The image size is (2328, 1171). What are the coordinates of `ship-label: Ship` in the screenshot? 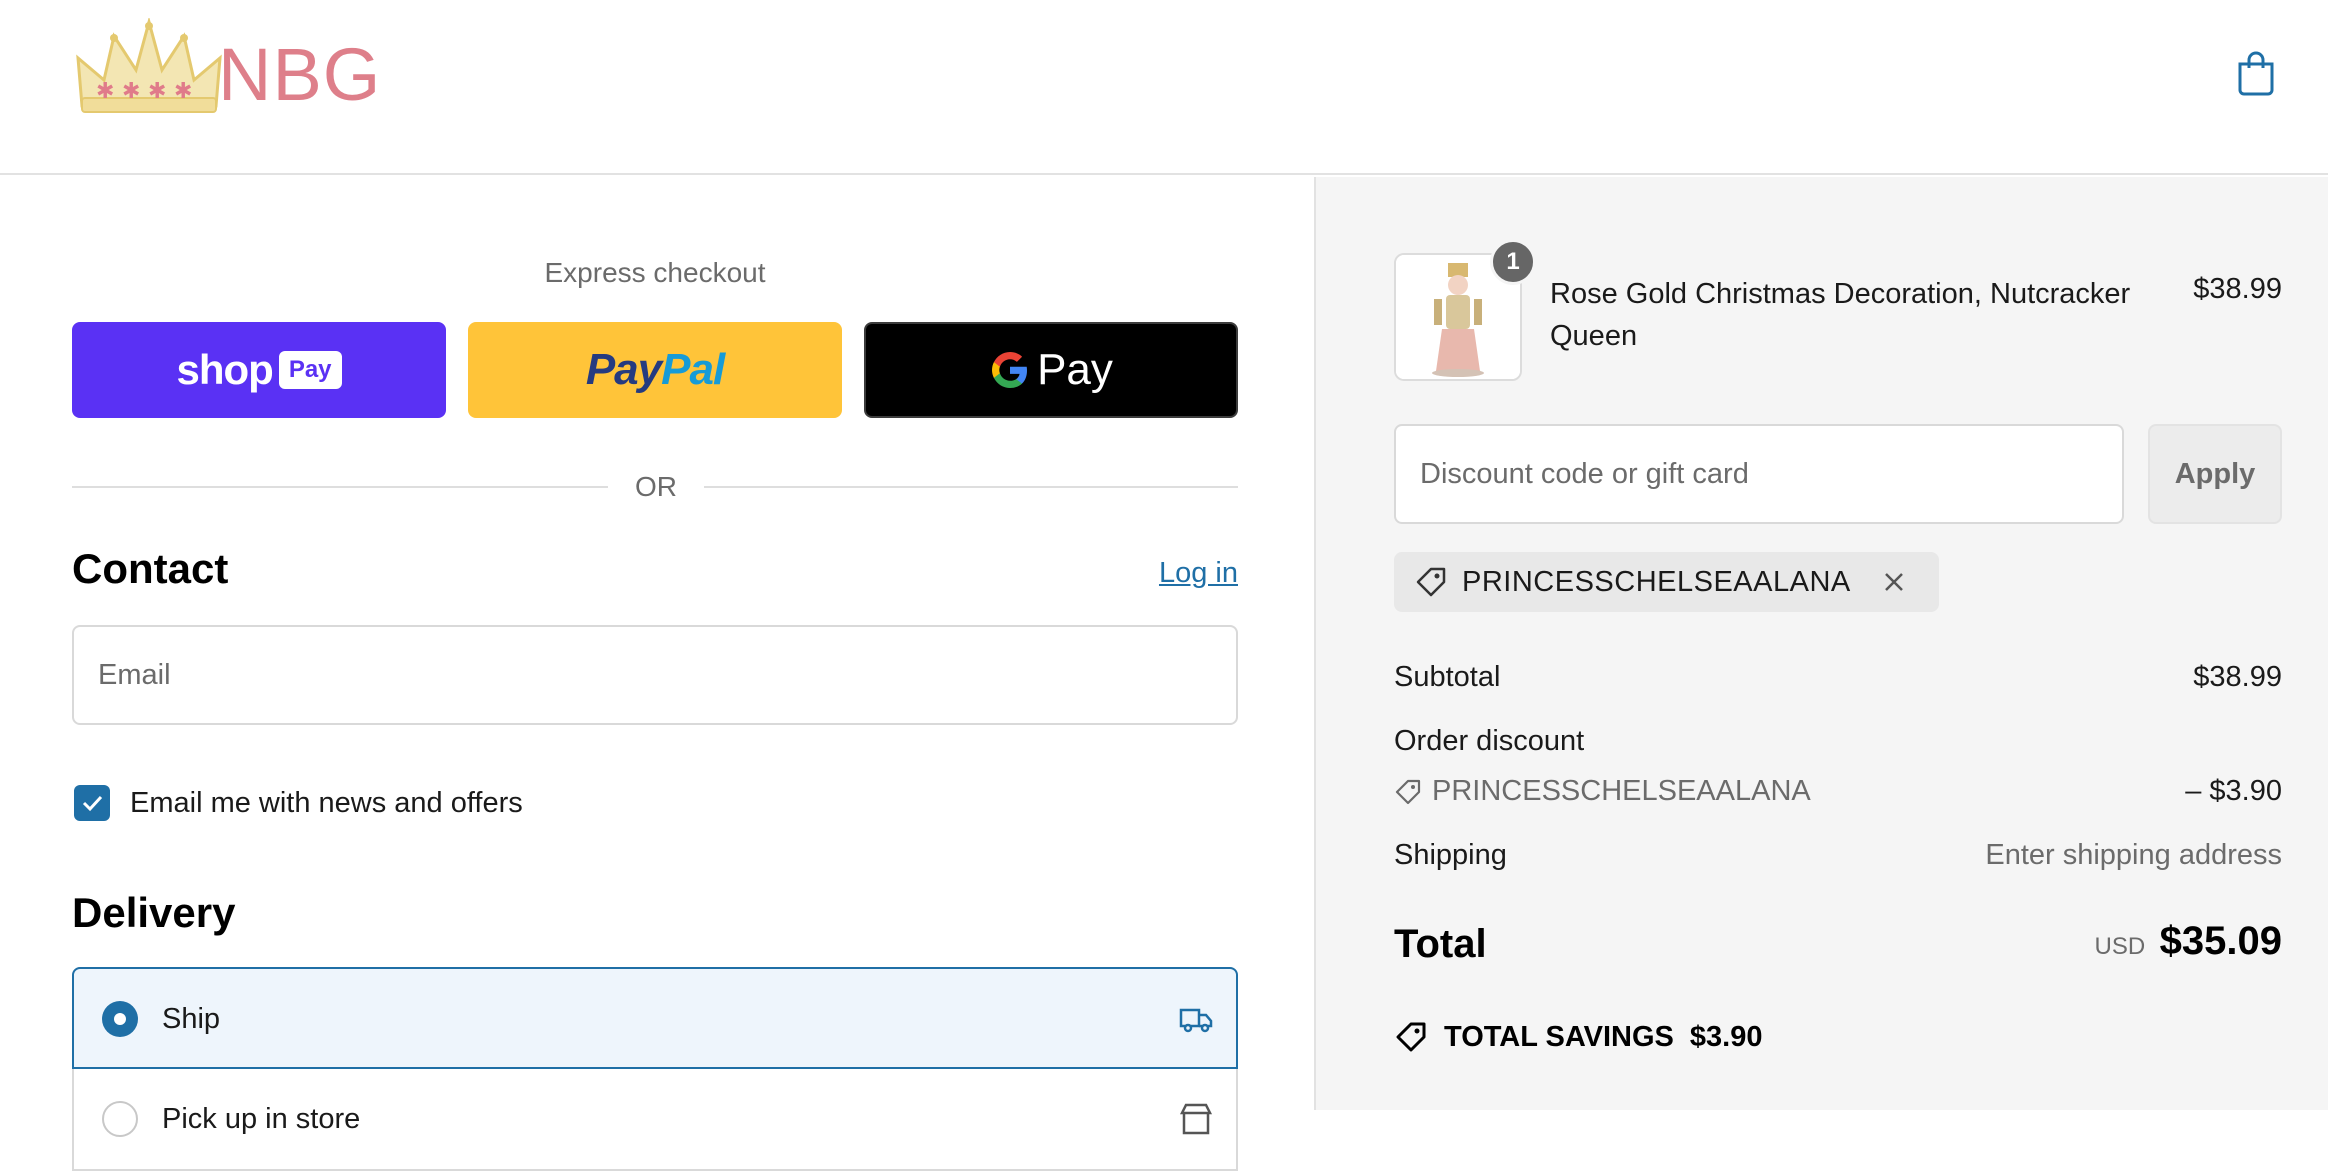 It's located at (191, 1019).